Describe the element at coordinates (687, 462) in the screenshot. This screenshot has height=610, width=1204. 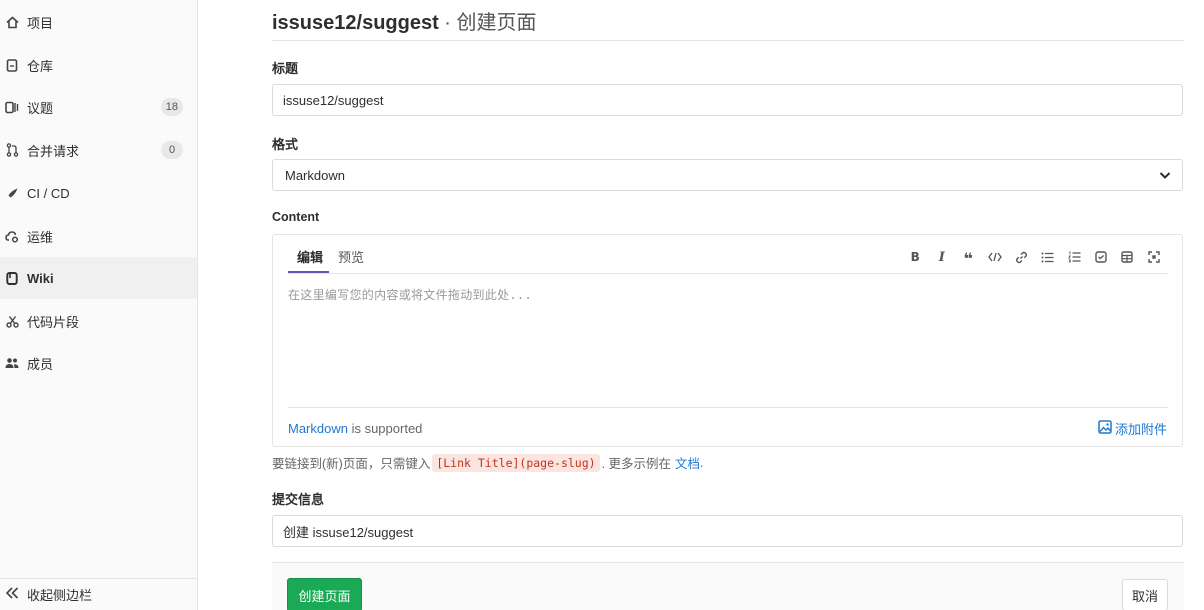
I see `docs-link: 文档` at that location.